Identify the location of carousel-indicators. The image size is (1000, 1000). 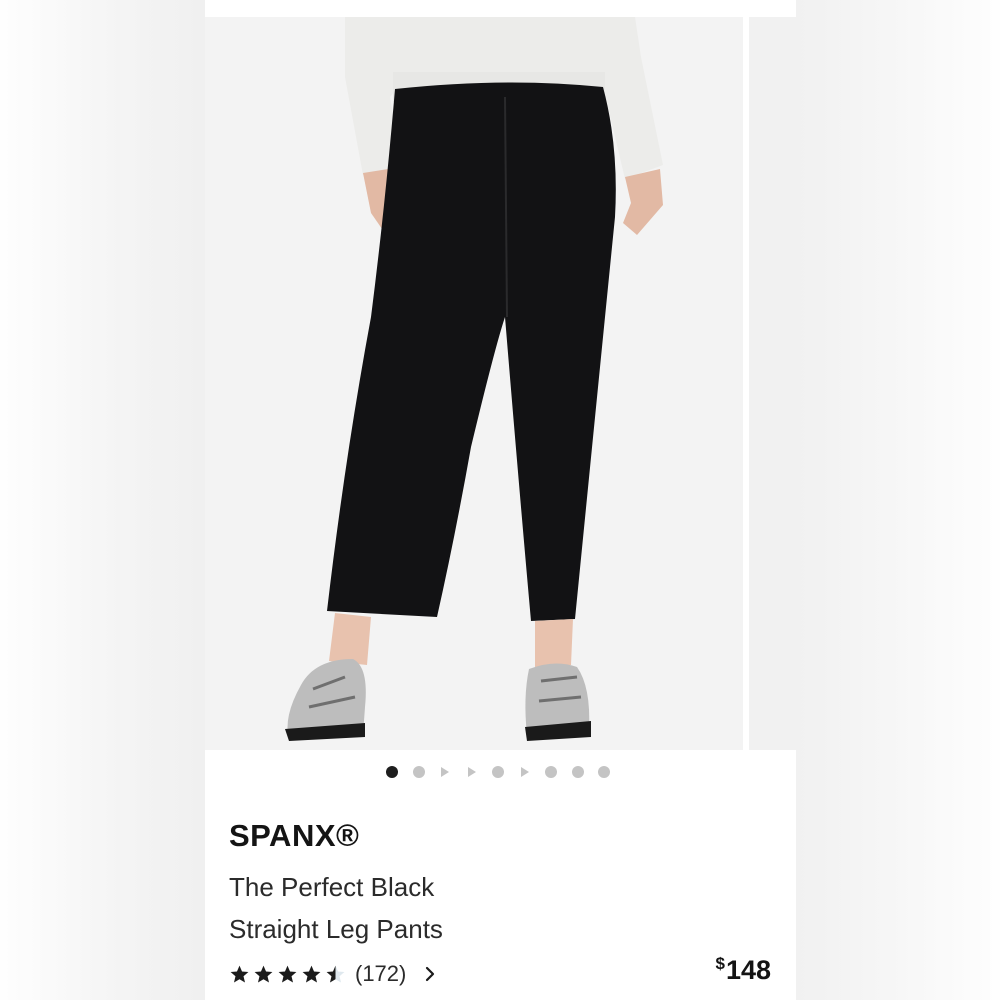
(500, 772).